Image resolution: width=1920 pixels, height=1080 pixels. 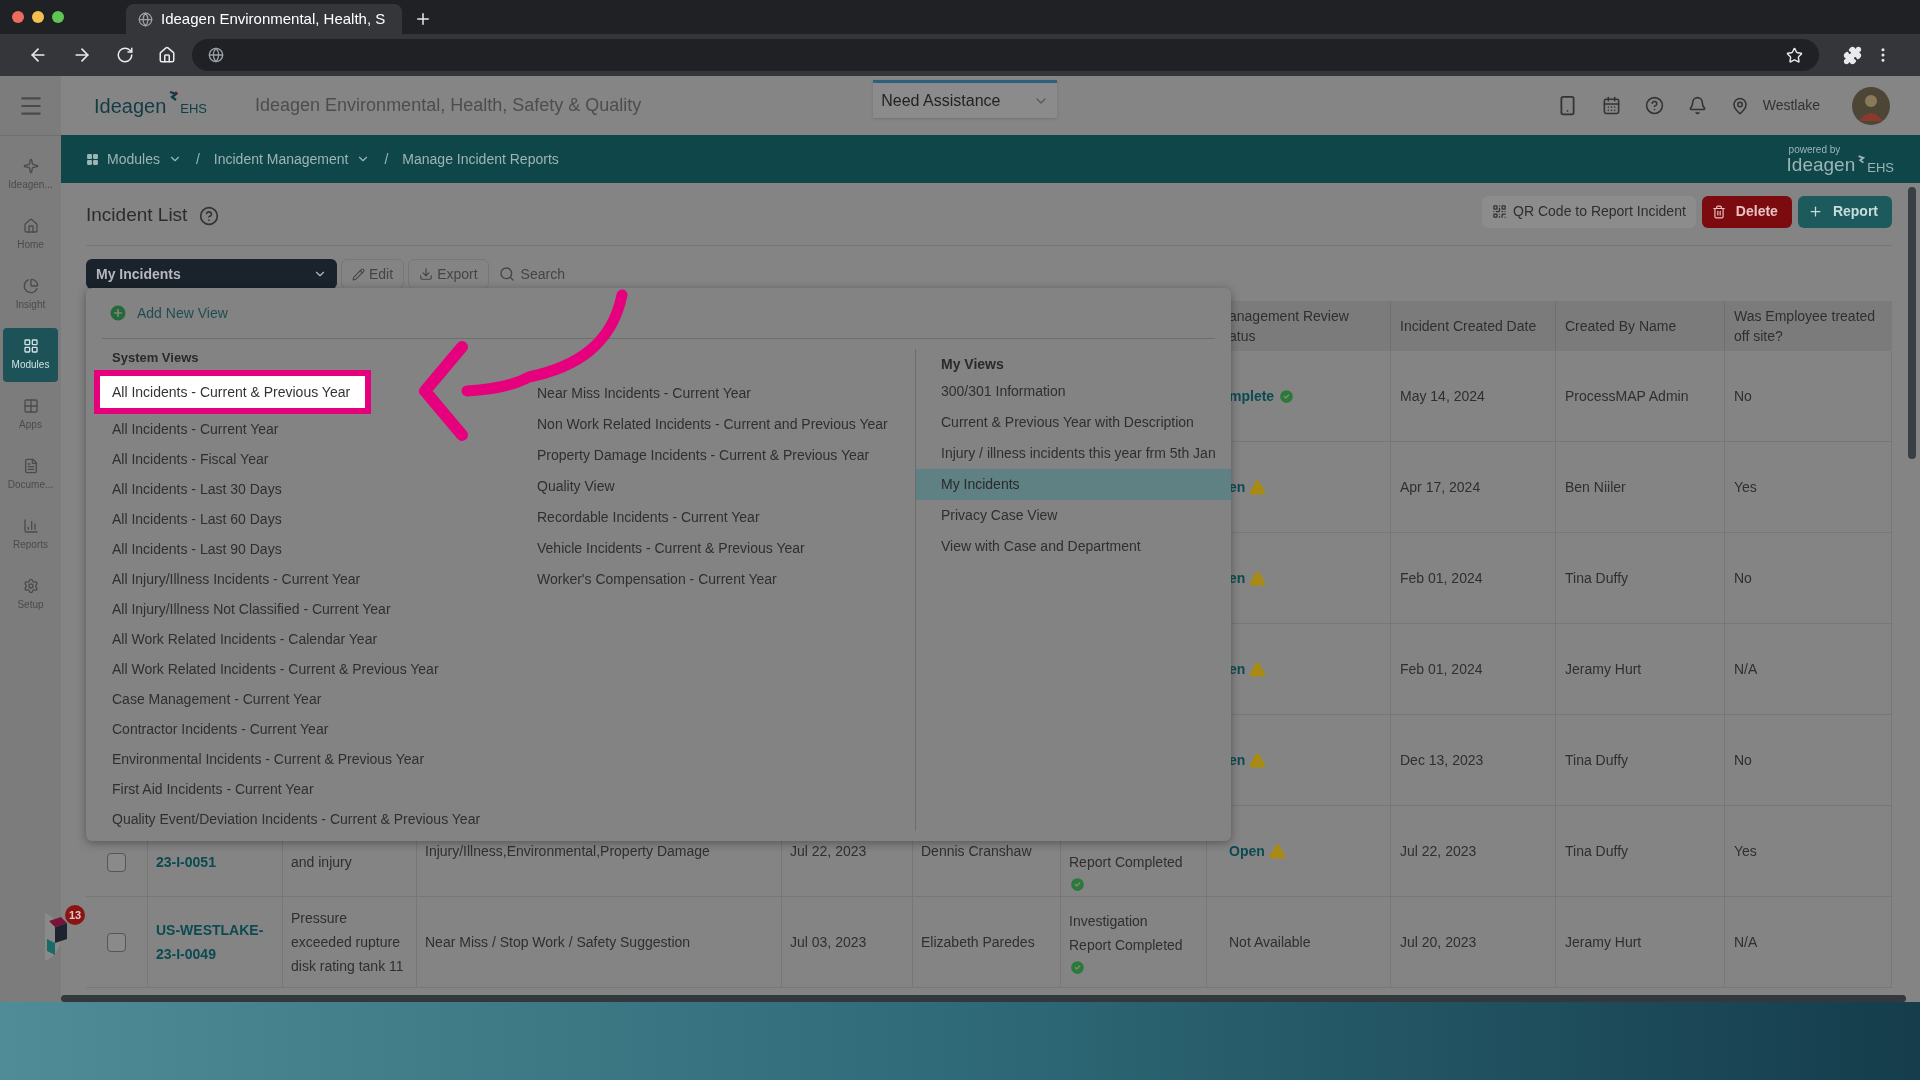 What do you see at coordinates (298, 729) in the screenshot?
I see `view-option: Contractor Incidents - Current Year` at bounding box center [298, 729].